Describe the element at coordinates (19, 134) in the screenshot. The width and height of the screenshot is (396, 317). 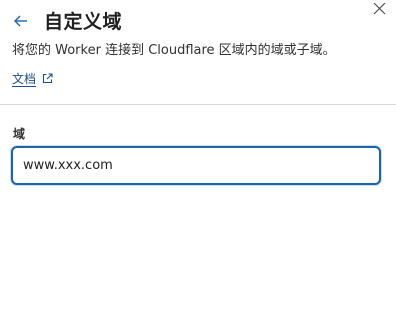
I see `domain-field-label: 域` at that location.